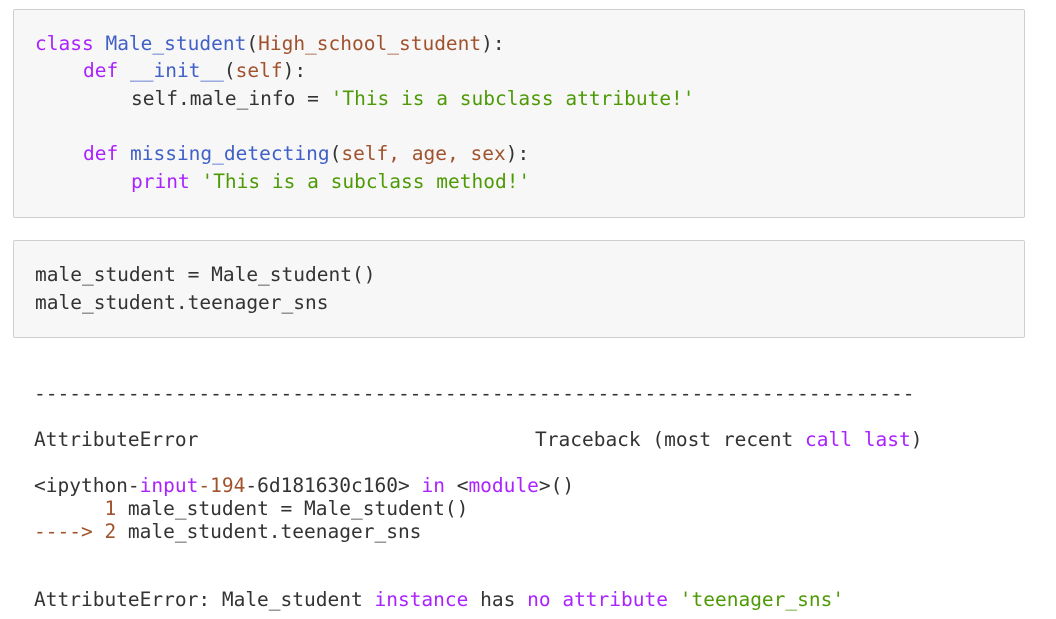 The height and width of the screenshot is (619, 1056). What do you see at coordinates (670, 439) in the screenshot?
I see `traceback-label: Traceback (most recent` at bounding box center [670, 439].